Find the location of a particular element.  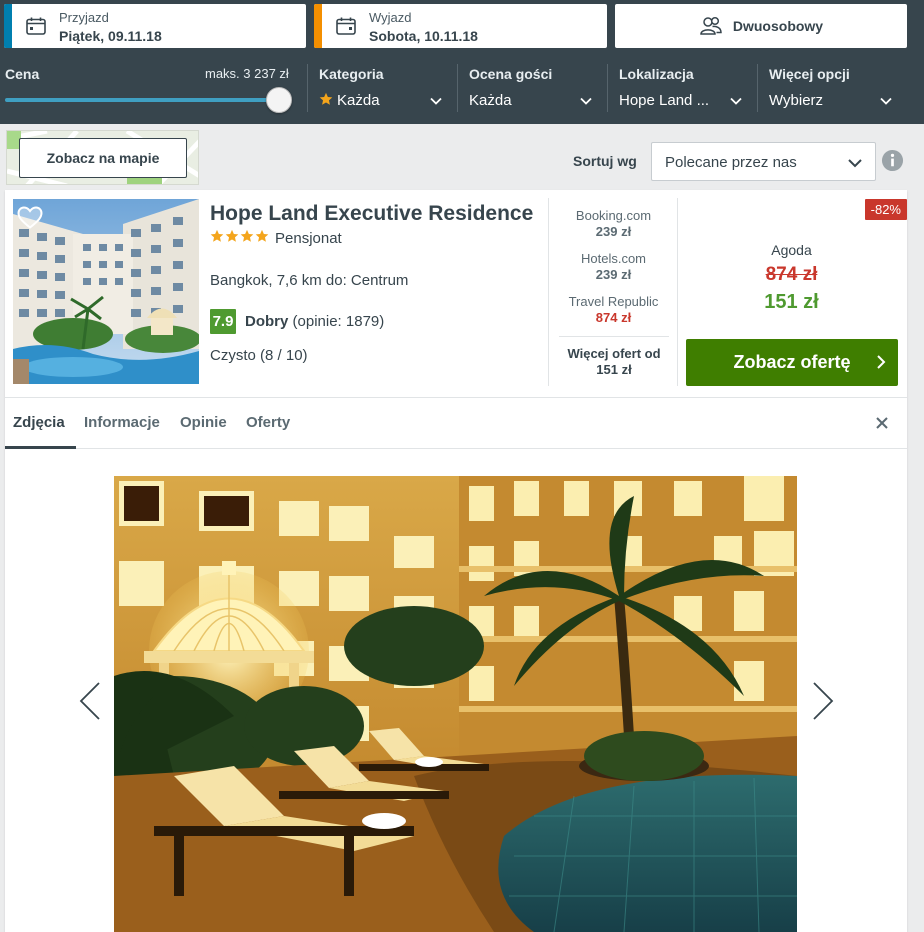

category-filter-value: Każda is located at coordinates (349, 100).